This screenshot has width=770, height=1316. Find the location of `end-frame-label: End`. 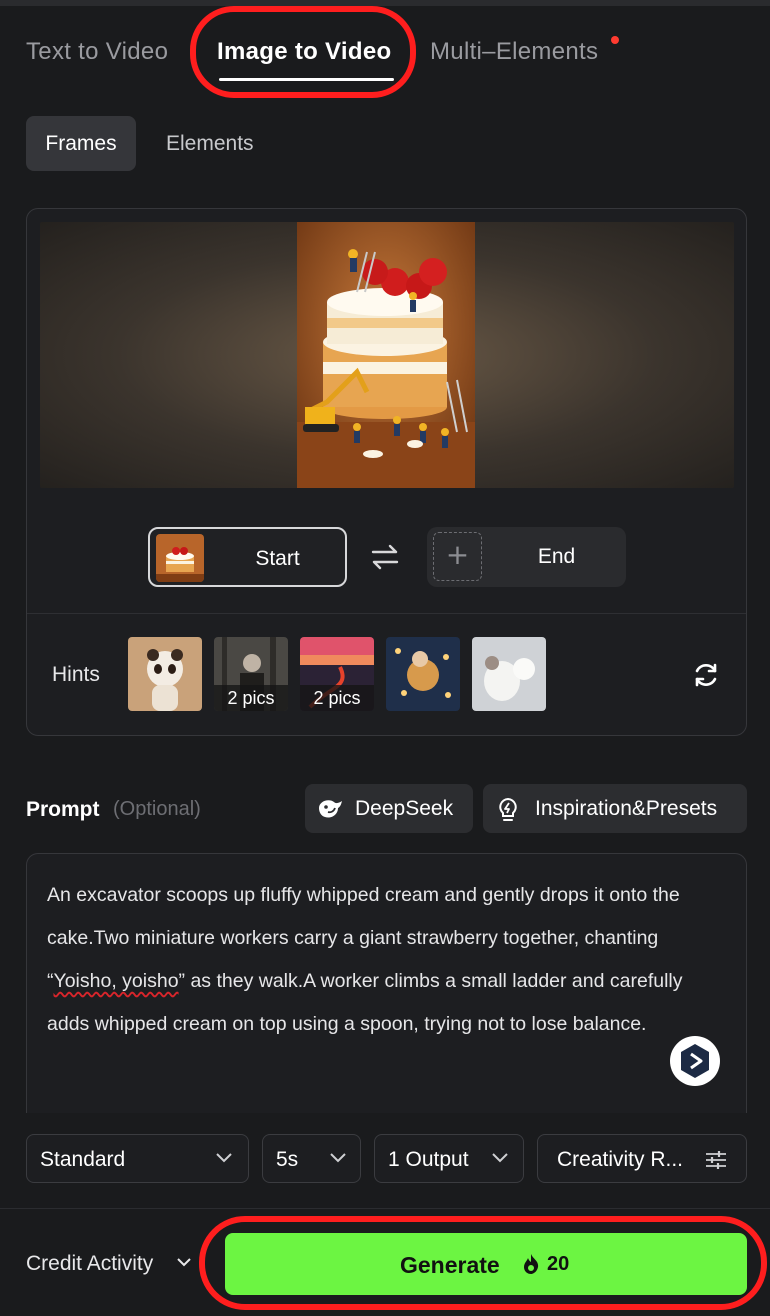

end-frame-label: End is located at coordinates (556, 556).